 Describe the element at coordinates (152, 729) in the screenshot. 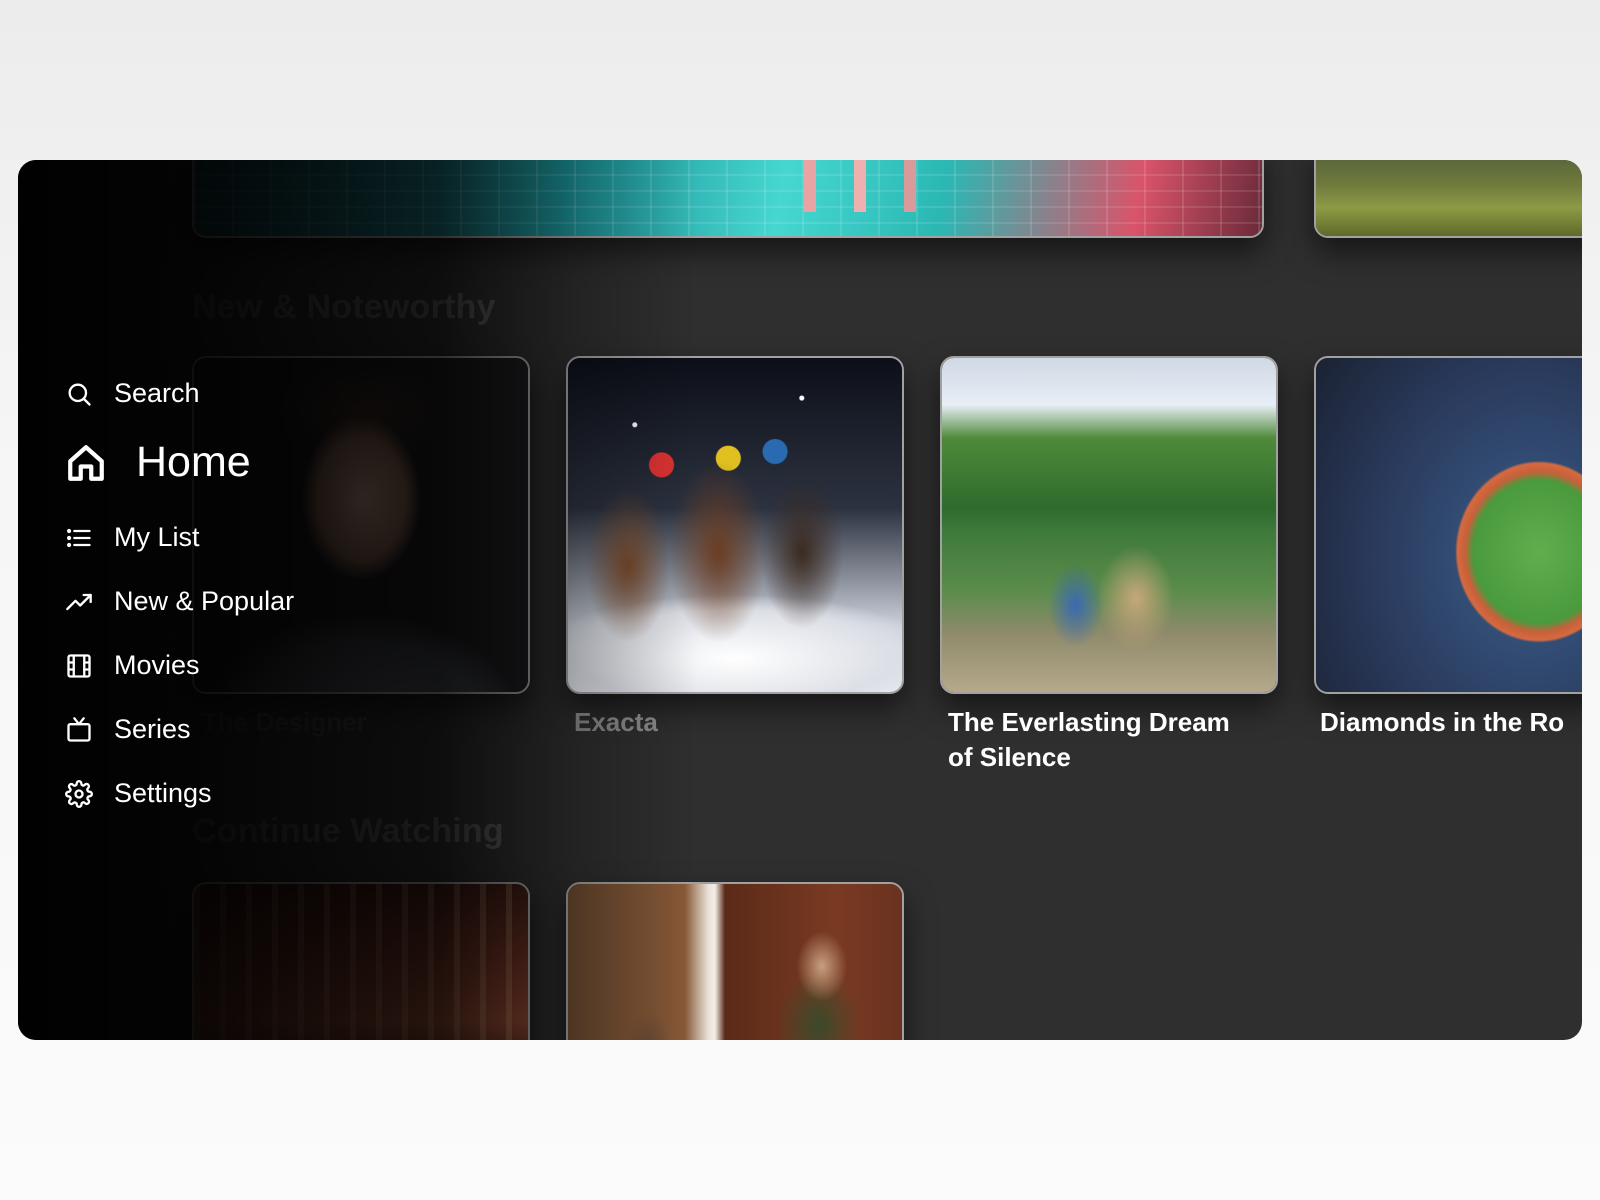

I see `nav-item-label: Series` at that location.